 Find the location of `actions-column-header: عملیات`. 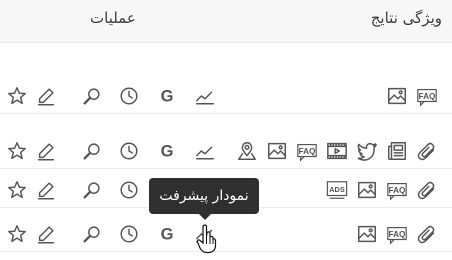

actions-column-header: عملیات is located at coordinates (113, 18).